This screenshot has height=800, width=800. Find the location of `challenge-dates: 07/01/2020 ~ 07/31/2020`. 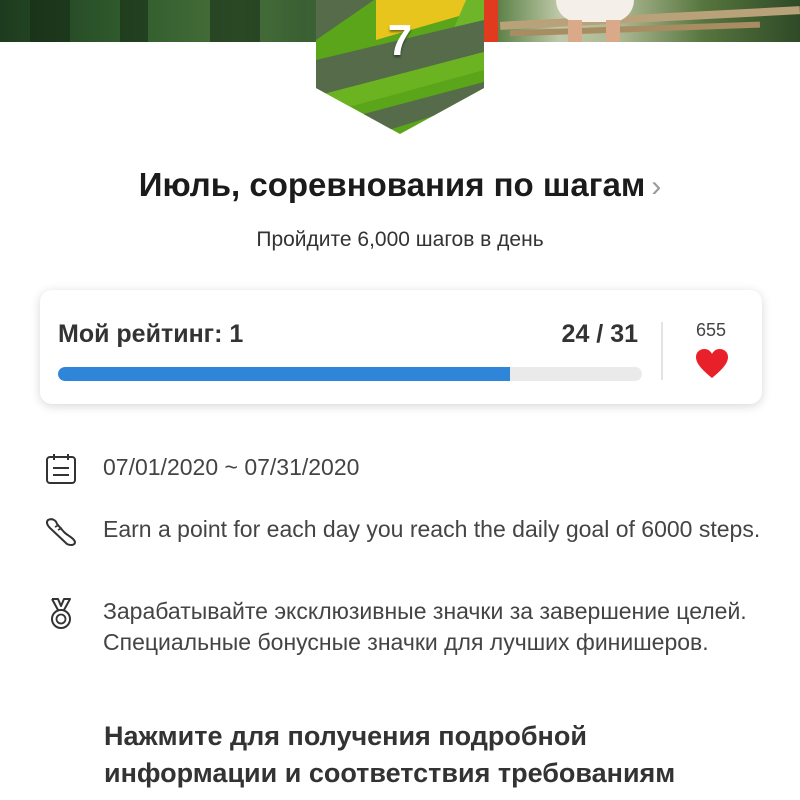

challenge-dates: 07/01/2020 ~ 07/31/2020 is located at coordinates (231, 467).